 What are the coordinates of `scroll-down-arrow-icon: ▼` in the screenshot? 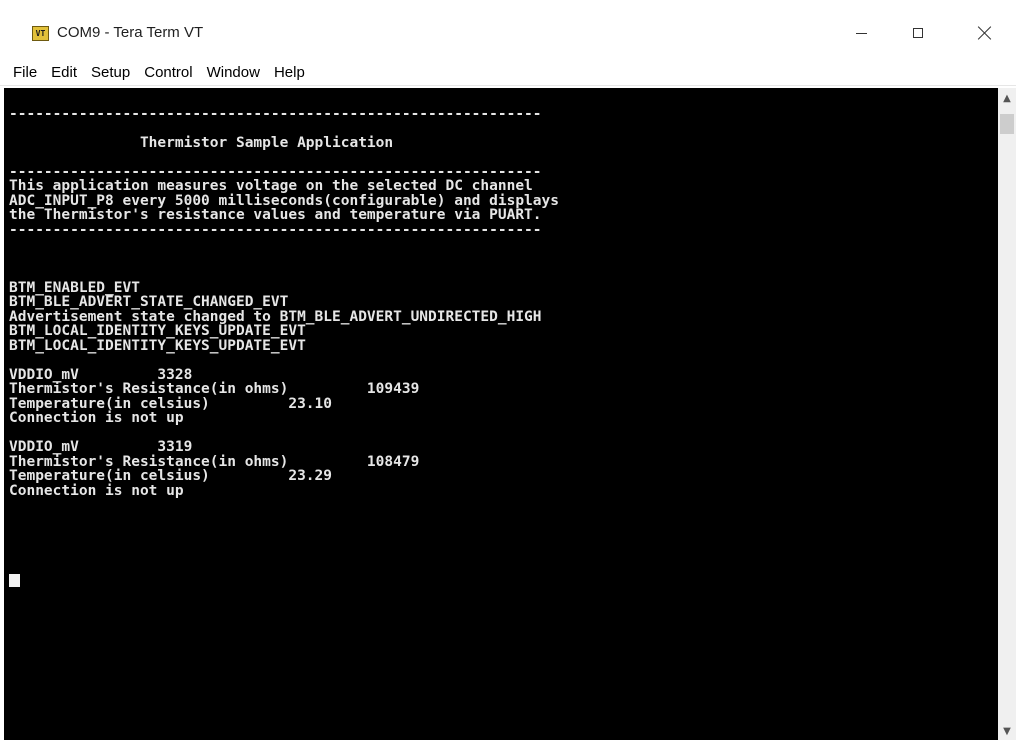 It's located at (1007, 731).